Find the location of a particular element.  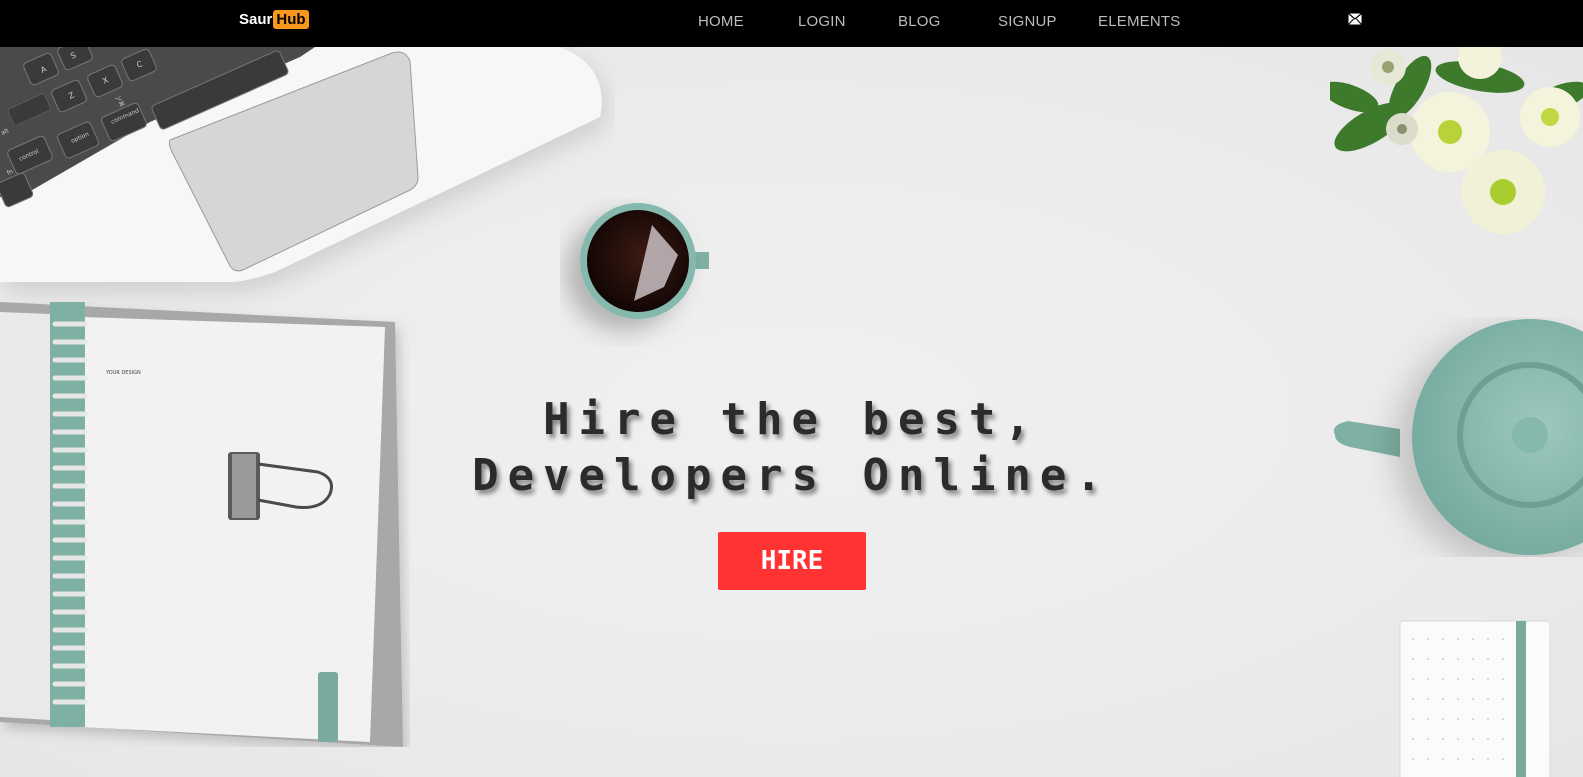

hero-headline-line1: Hire the best, is located at coordinates (791, 419).